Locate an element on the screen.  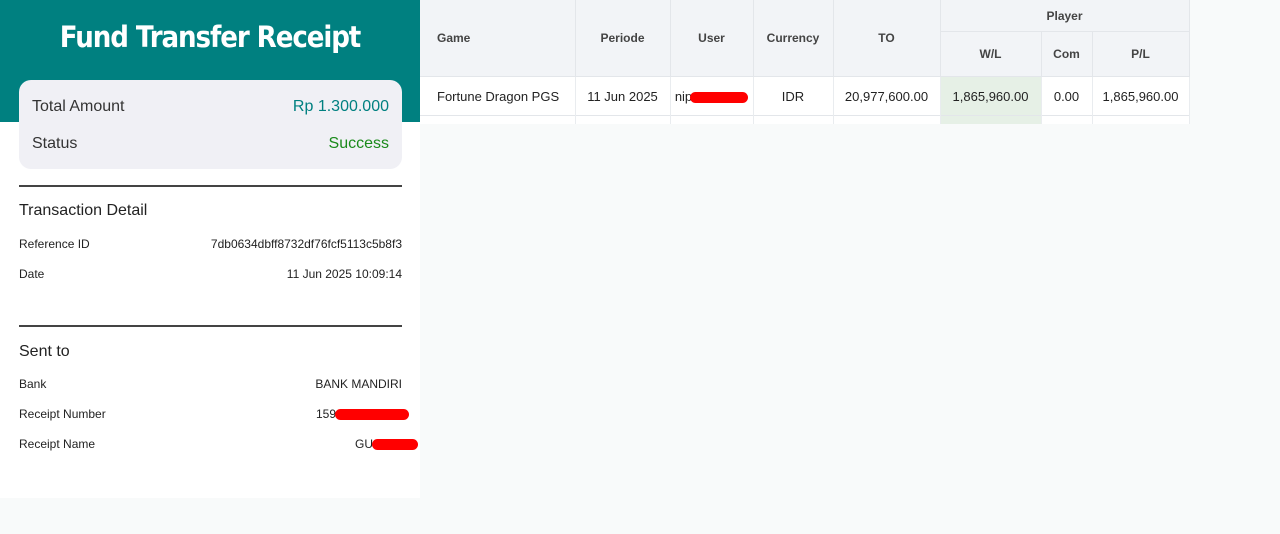
col-header-game: Game is located at coordinates (498, 38).